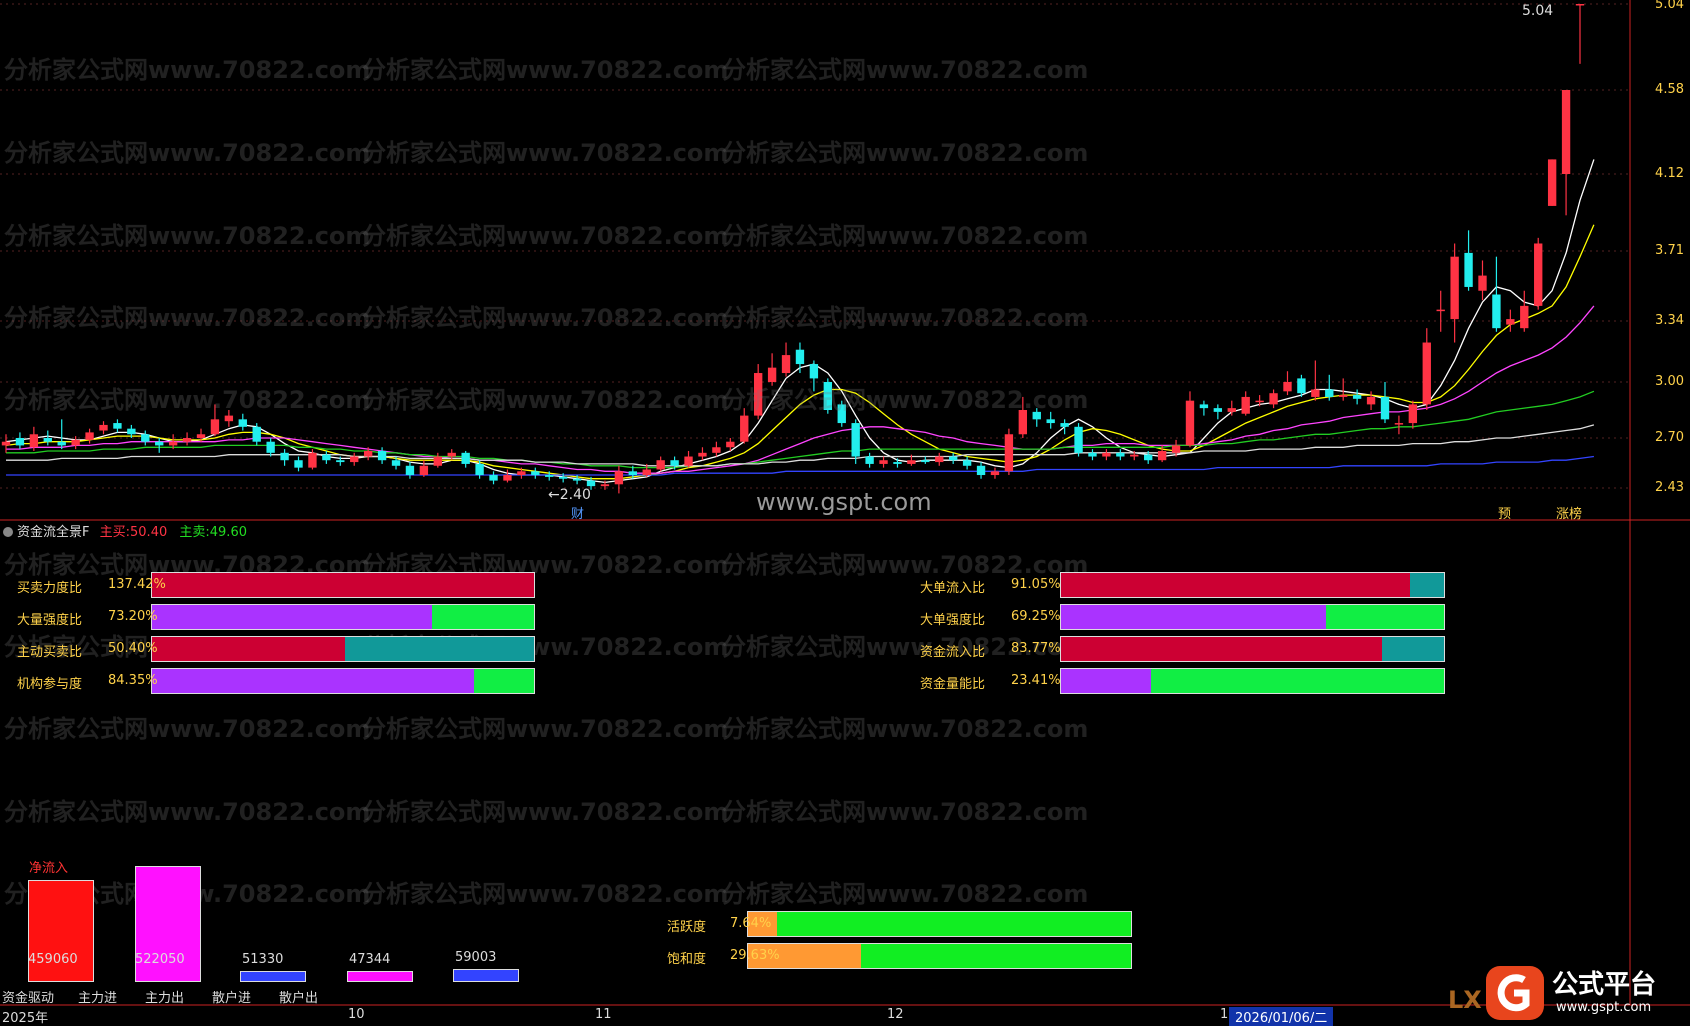 Image resolution: width=1690 pixels, height=1026 pixels. What do you see at coordinates (8, 532) in the screenshot?
I see `collapse-toggle-icon` at bounding box center [8, 532].